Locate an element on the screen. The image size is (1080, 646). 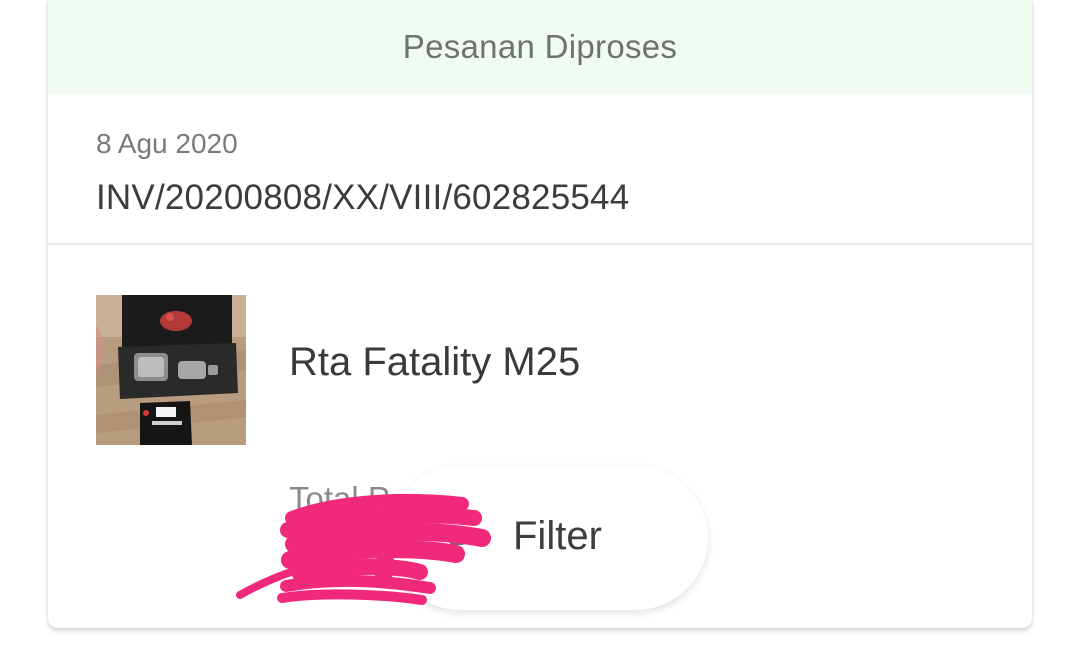
order-status-label: Pesanan Diproses is located at coordinates (540, 46).